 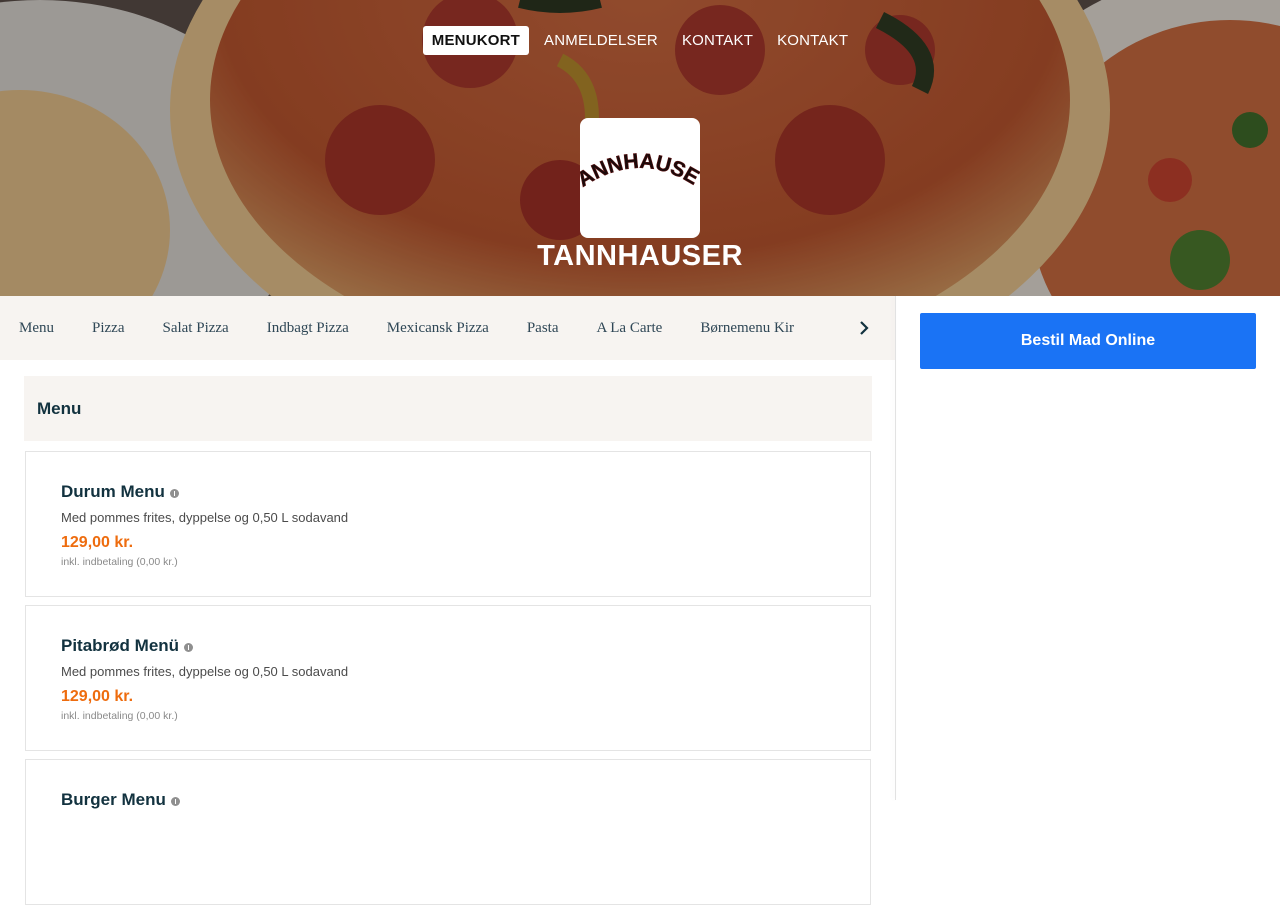 What do you see at coordinates (717, 40) in the screenshot?
I see `nav-kontakt: KONTAKT` at bounding box center [717, 40].